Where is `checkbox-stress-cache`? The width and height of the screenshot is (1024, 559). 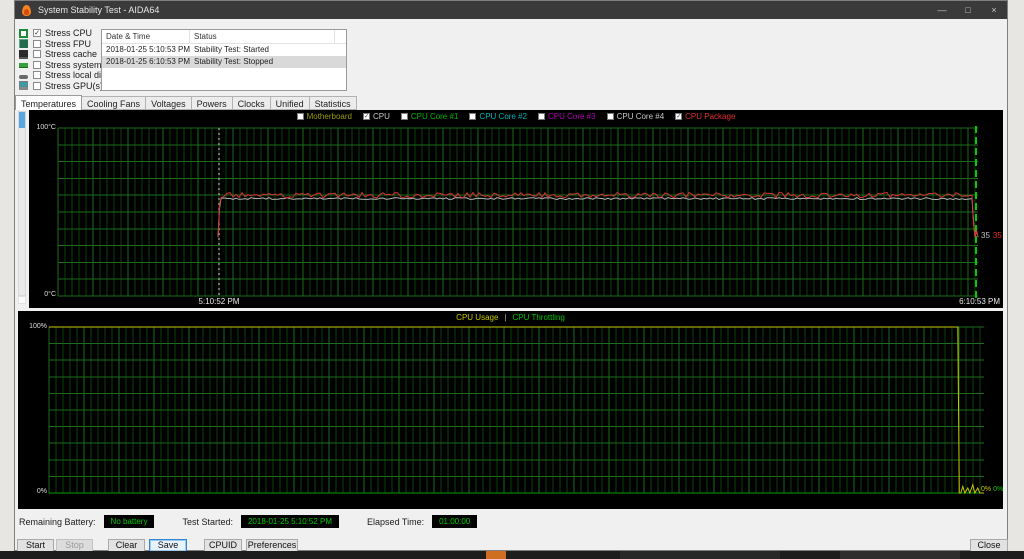
checkbox-stress-cache is located at coordinates (37, 54).